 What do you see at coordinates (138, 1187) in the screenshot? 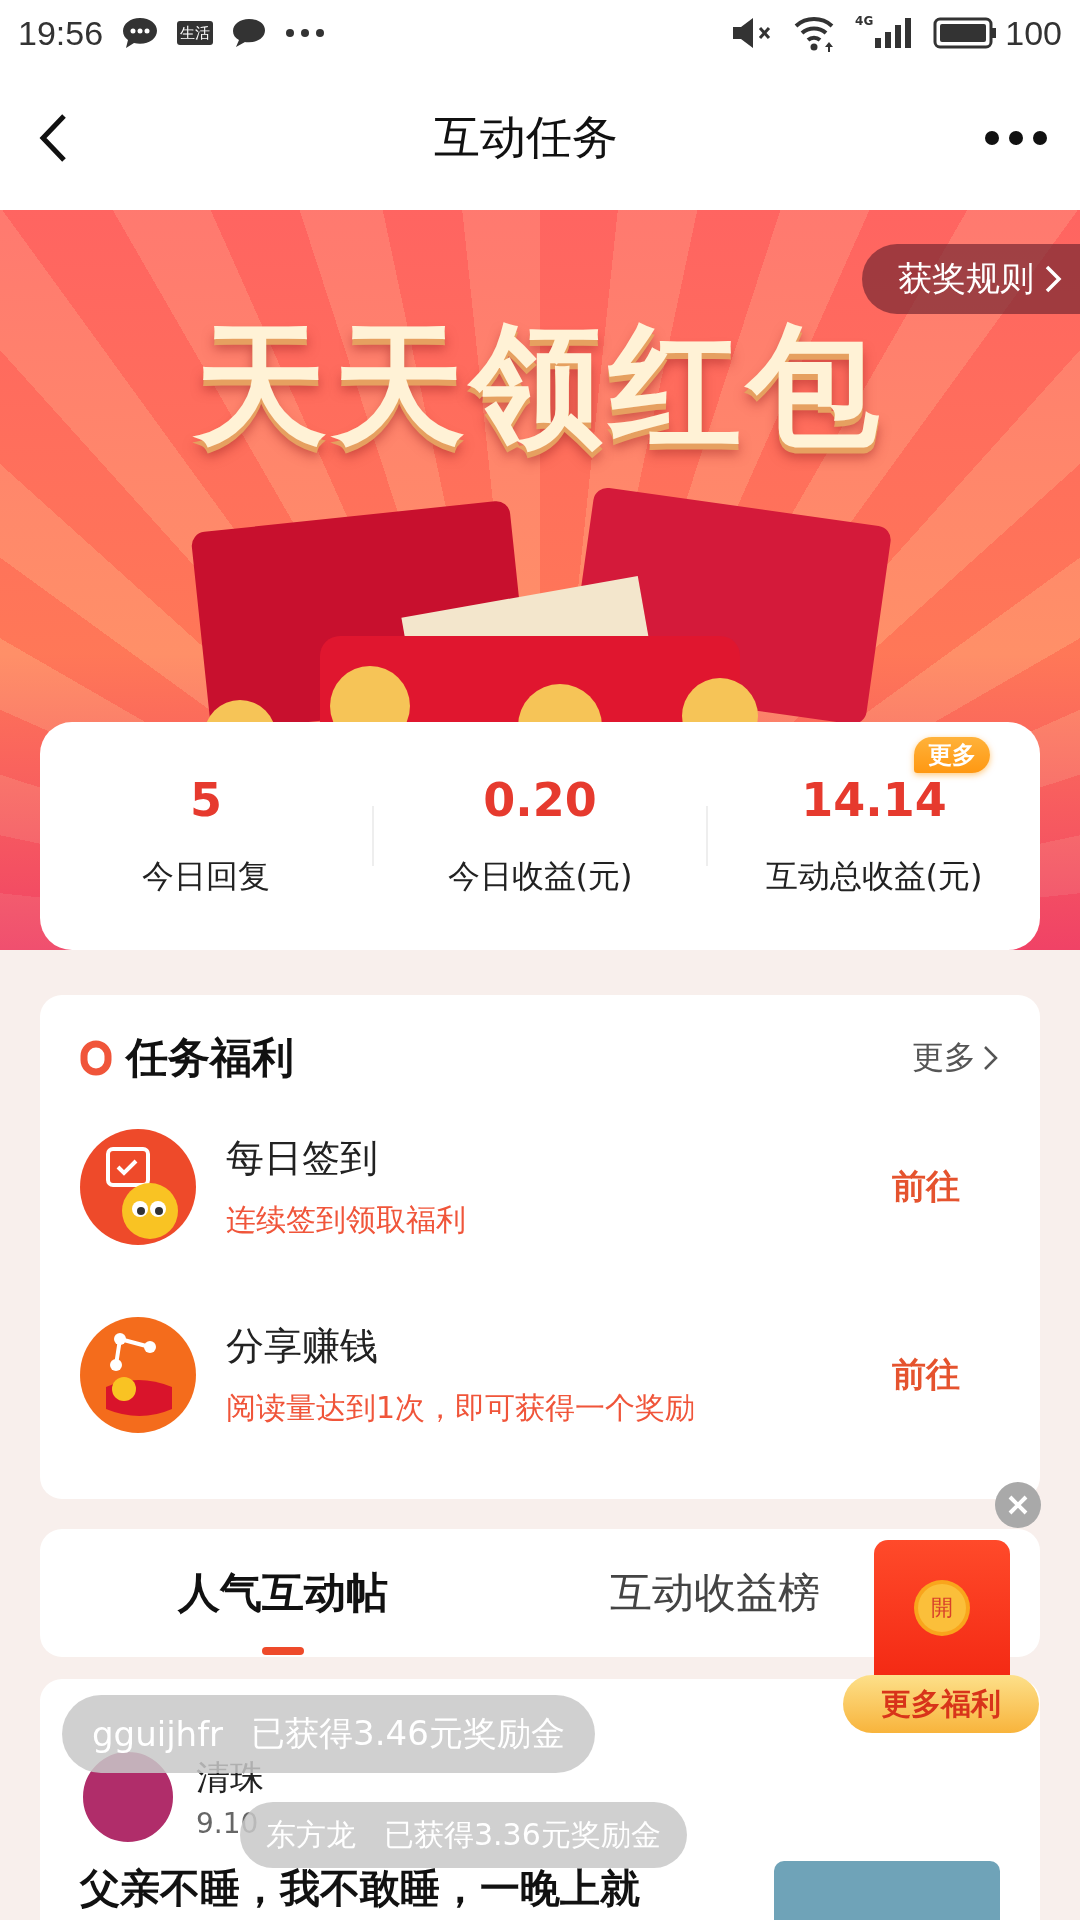
I see `calendar-face-icon` at bounding box center [138, 1187].